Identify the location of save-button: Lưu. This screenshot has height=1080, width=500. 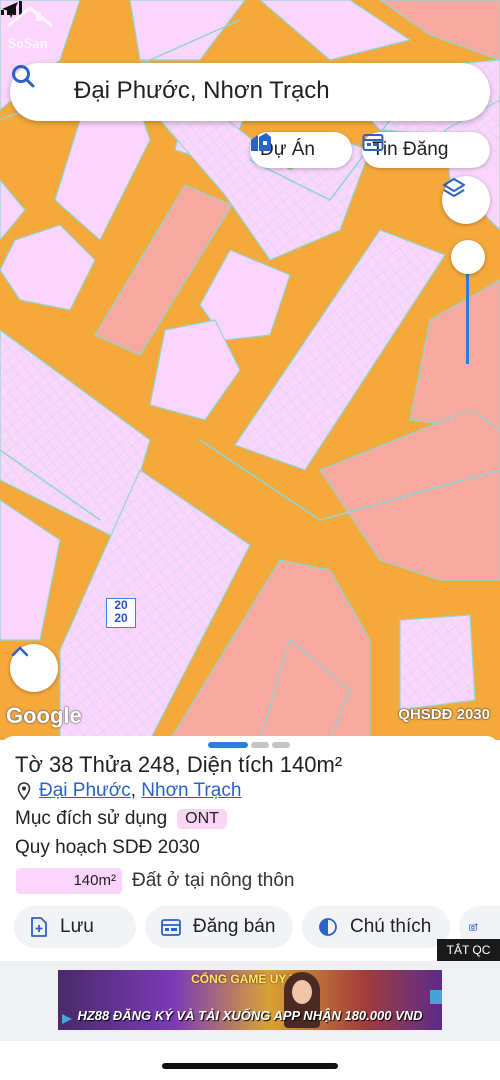
(75, 927).